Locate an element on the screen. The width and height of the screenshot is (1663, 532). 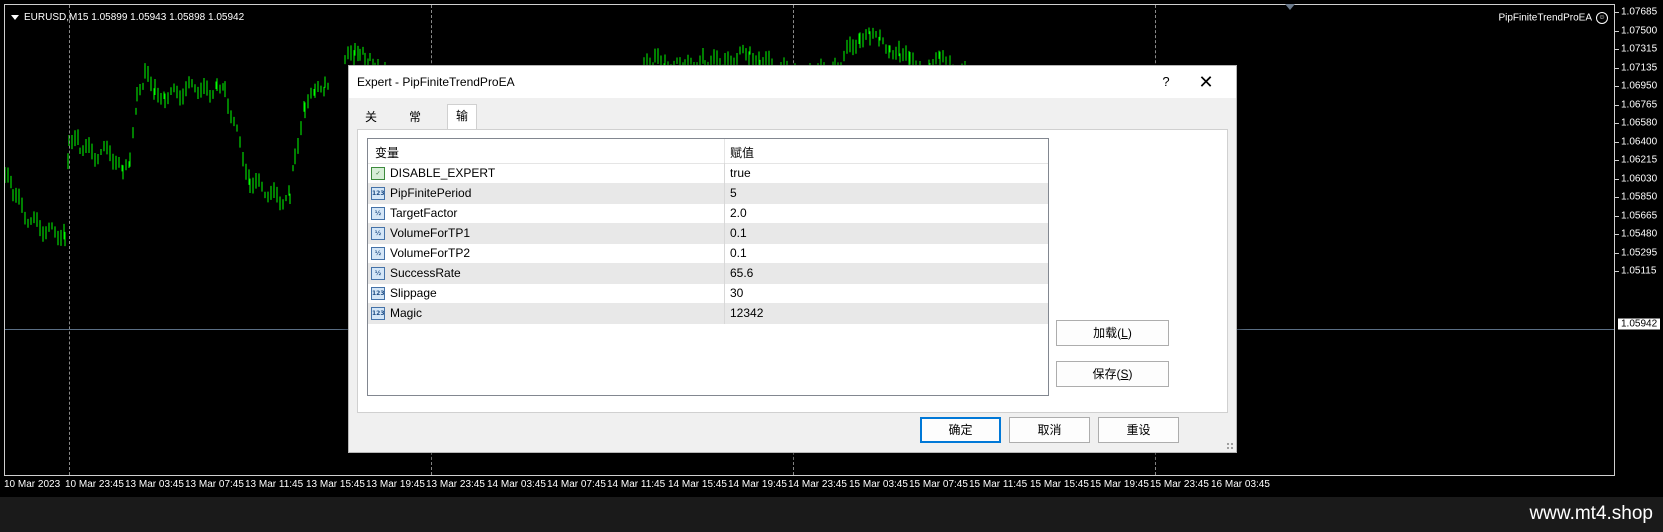
resize-grip-icon is located at coordinates (1230, 446).